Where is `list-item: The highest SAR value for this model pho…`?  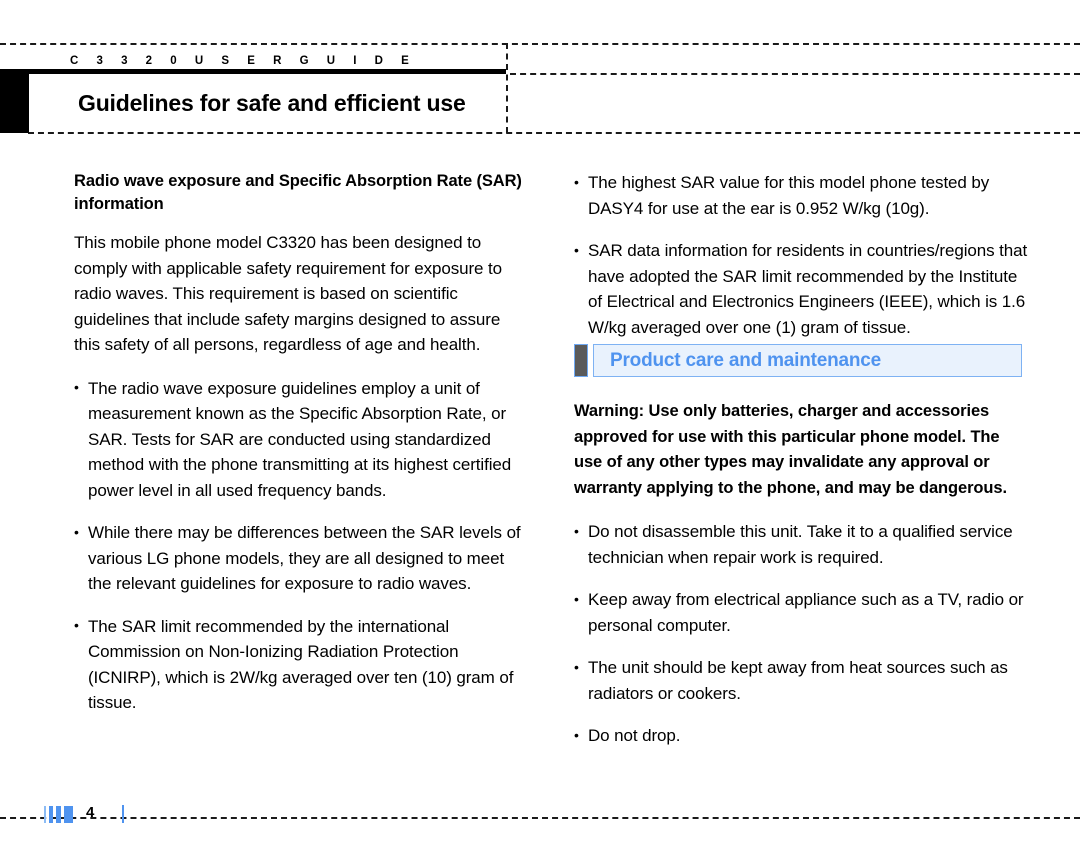 list-item: The highest SAR value for this model pho… is located at coordinates (801, 195).